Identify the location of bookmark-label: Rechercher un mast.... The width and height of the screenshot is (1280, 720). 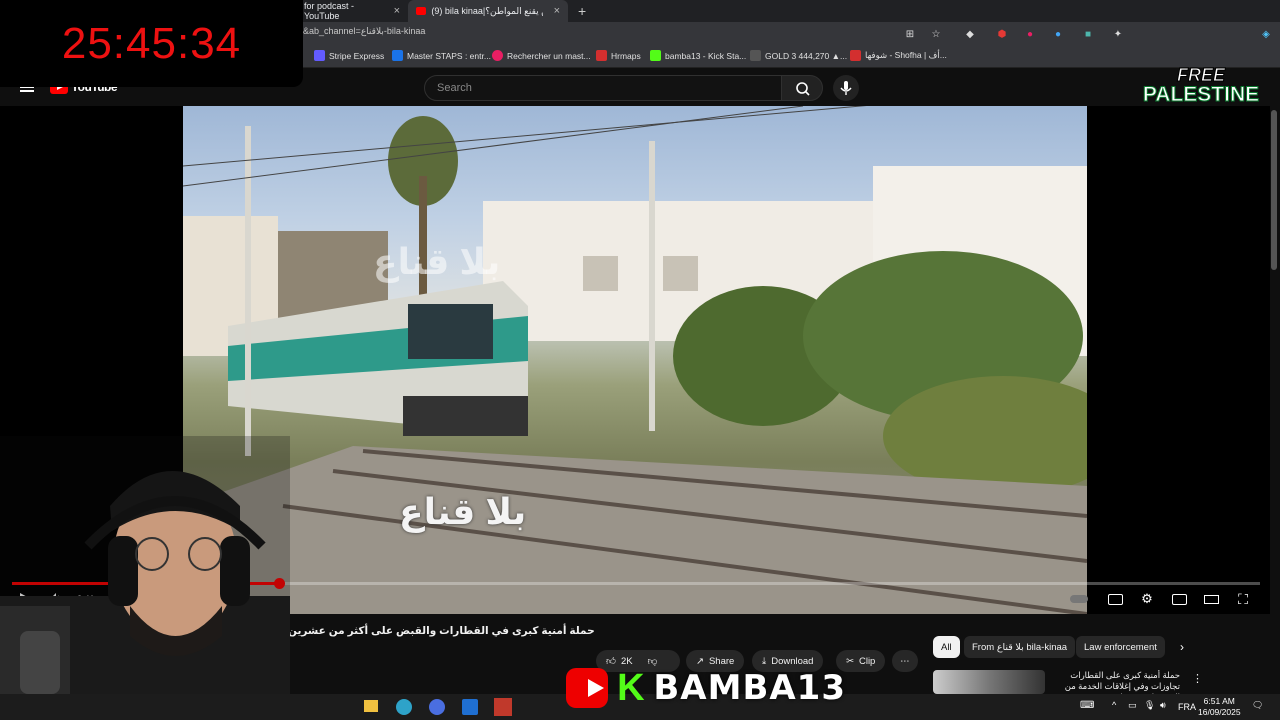
(549, 55).